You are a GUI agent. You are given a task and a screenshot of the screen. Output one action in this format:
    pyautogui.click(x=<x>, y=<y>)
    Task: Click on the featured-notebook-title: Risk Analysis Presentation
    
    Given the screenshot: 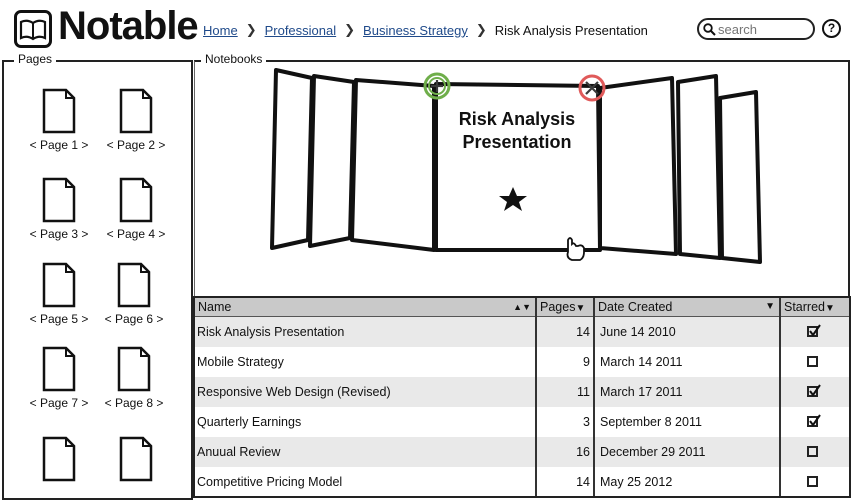 What is the action you would take?
    pyautogui.click(x=517, y=130)
    